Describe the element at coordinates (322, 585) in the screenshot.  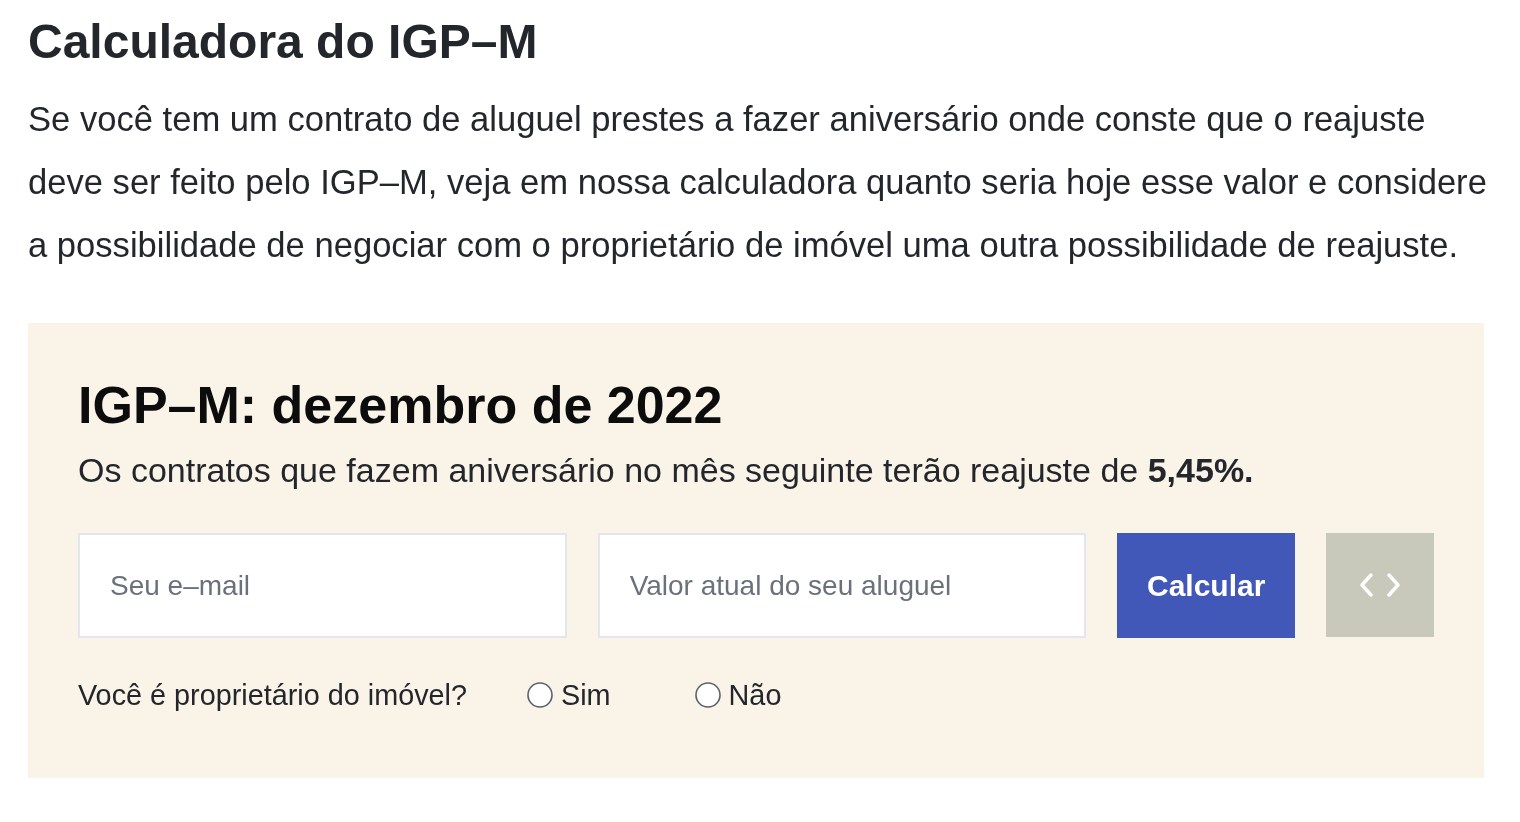
I see `email-field: Seu e–mail` at that location.